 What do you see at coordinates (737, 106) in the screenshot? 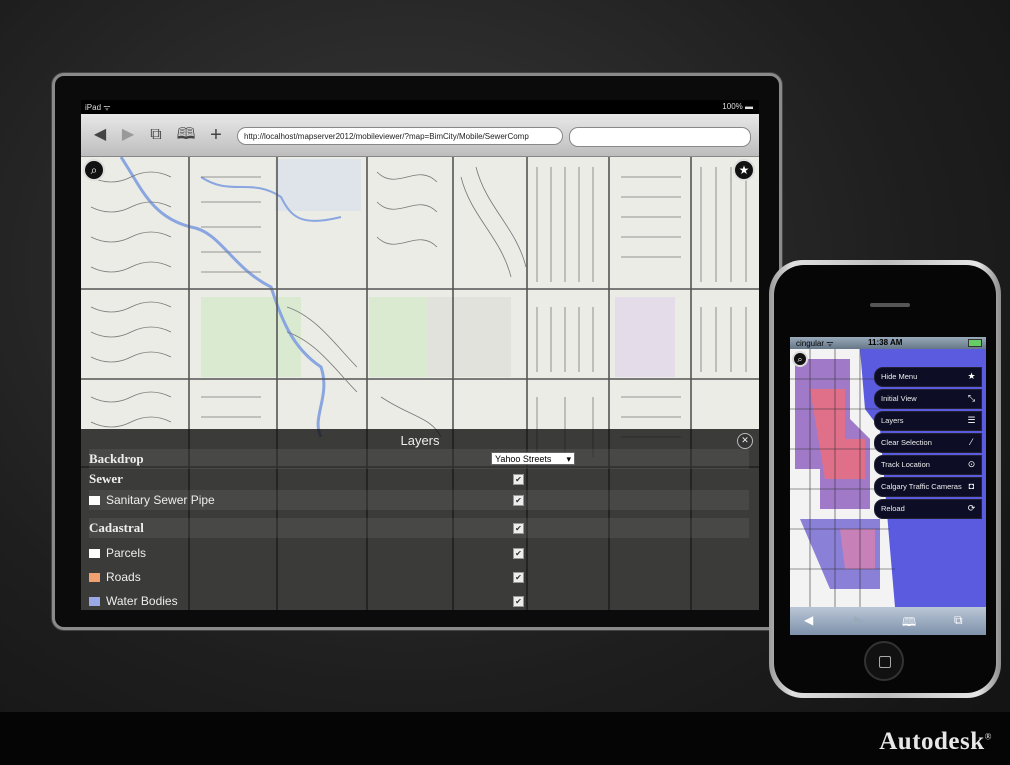
I see `battery-label: 100% ▬` at bounding box center [737, 106].